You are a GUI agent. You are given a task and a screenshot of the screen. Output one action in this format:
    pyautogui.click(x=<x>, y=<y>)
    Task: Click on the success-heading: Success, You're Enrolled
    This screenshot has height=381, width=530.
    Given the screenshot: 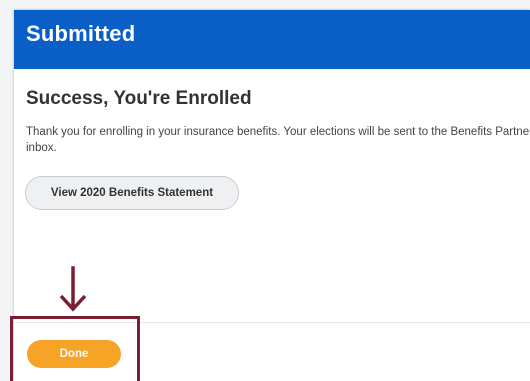 What is the action you would take?
    pyautogui.click(x=139, y=98)
    